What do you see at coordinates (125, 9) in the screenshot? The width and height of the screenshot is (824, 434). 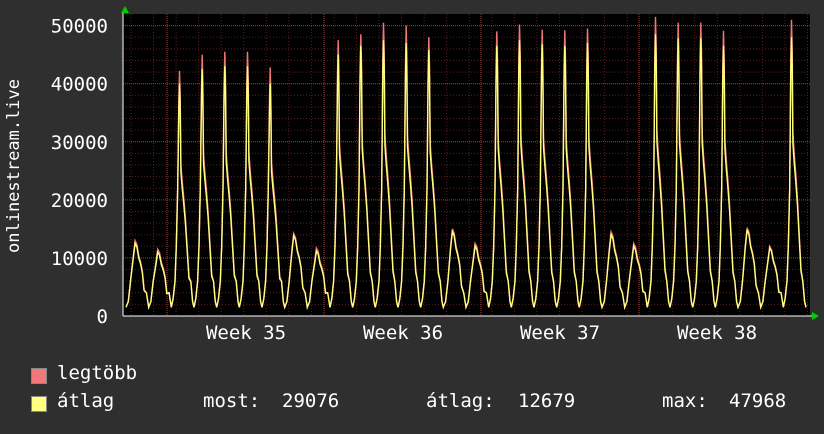 I see `y-axis-arrow-icon` at bounding box center [125, 9].